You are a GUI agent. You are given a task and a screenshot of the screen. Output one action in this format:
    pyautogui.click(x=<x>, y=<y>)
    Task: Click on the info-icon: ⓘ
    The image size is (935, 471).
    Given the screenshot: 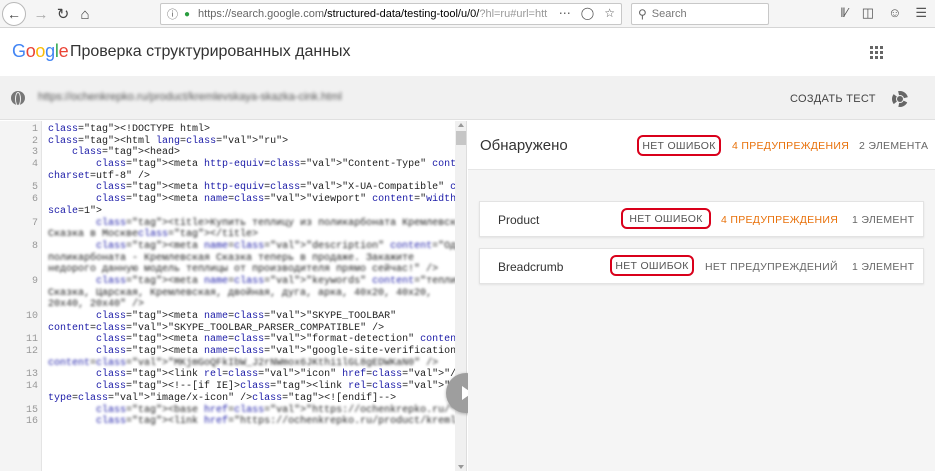 What is the action you would take?
    pyautogui.click(x=172, y=14)
    